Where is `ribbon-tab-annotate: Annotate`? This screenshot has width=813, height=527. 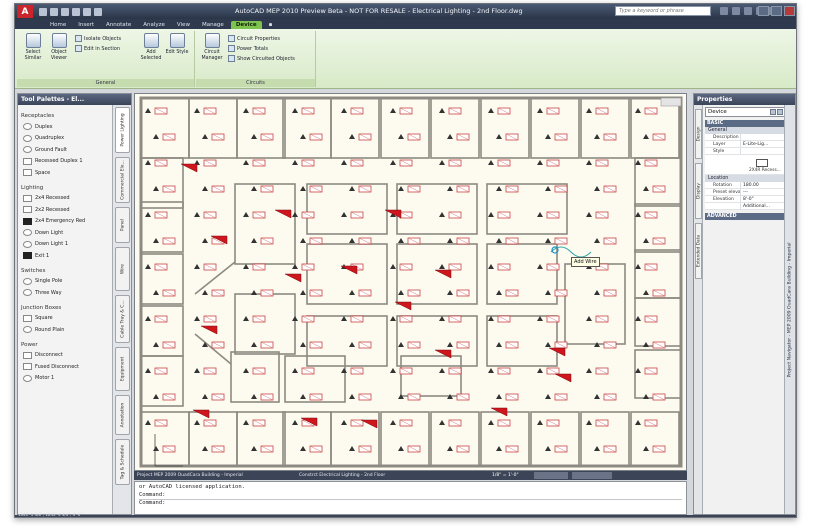 ribbon-tab-annotate: Annotate is located at coordinates (118, 25).